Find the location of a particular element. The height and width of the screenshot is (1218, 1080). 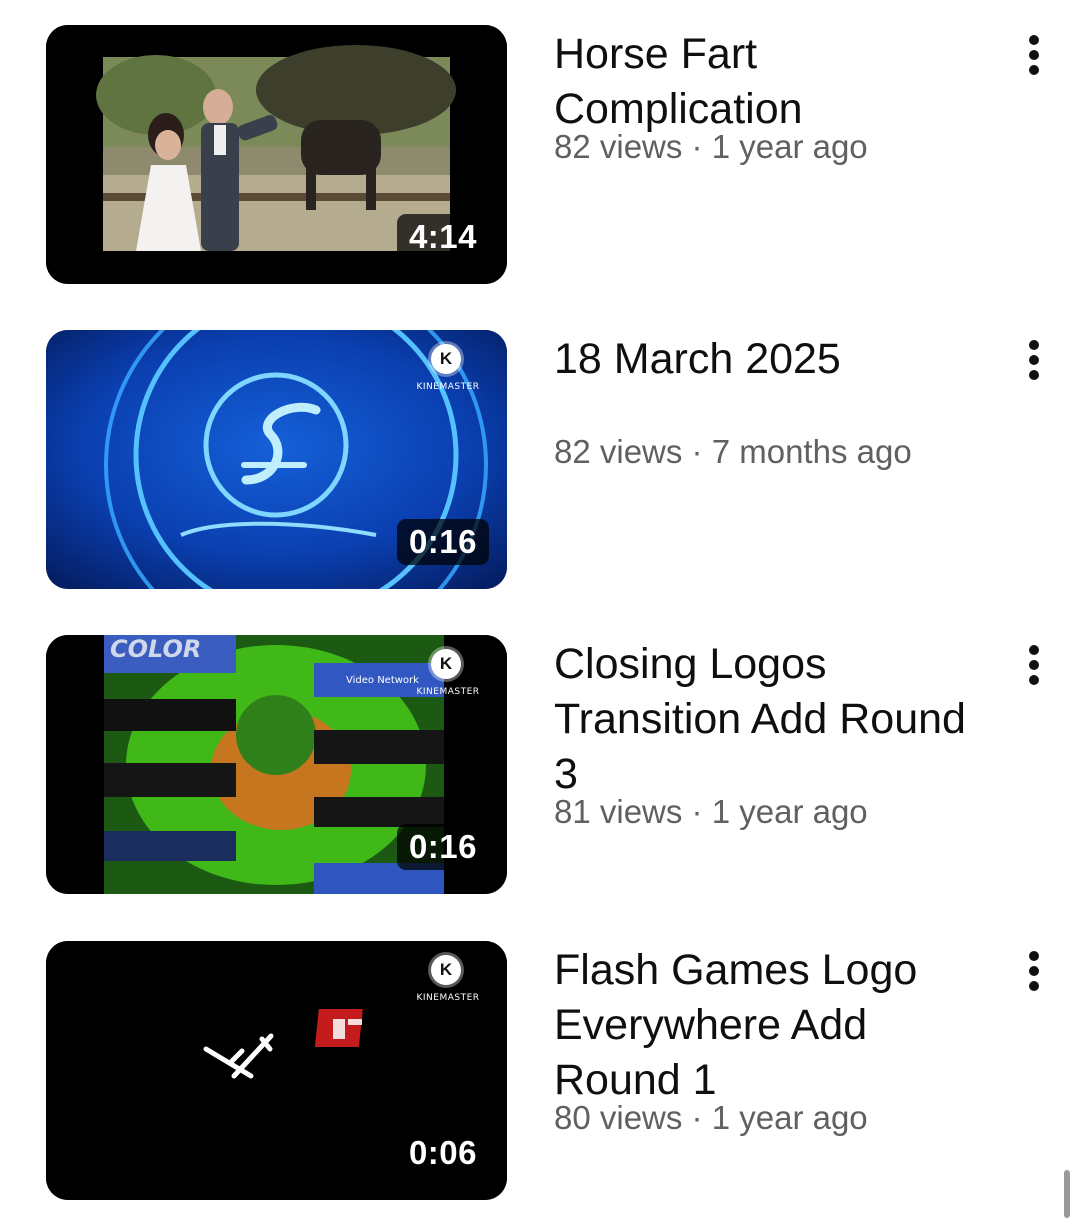

video-thumbnail: COLOR Video Network K KINEMASTER 0:16 is located at coordinates (276, 764).